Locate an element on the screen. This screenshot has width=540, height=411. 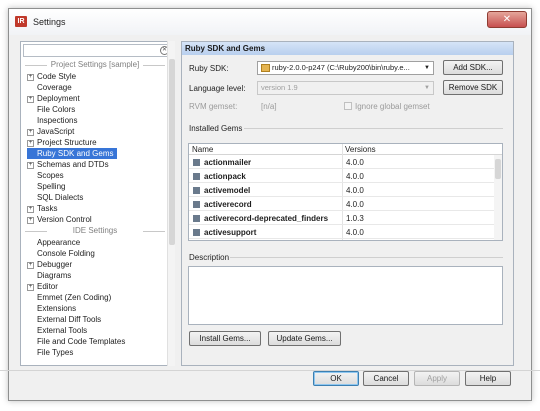
gems-scrollbar-thumb is located at coordinates (498, 169).